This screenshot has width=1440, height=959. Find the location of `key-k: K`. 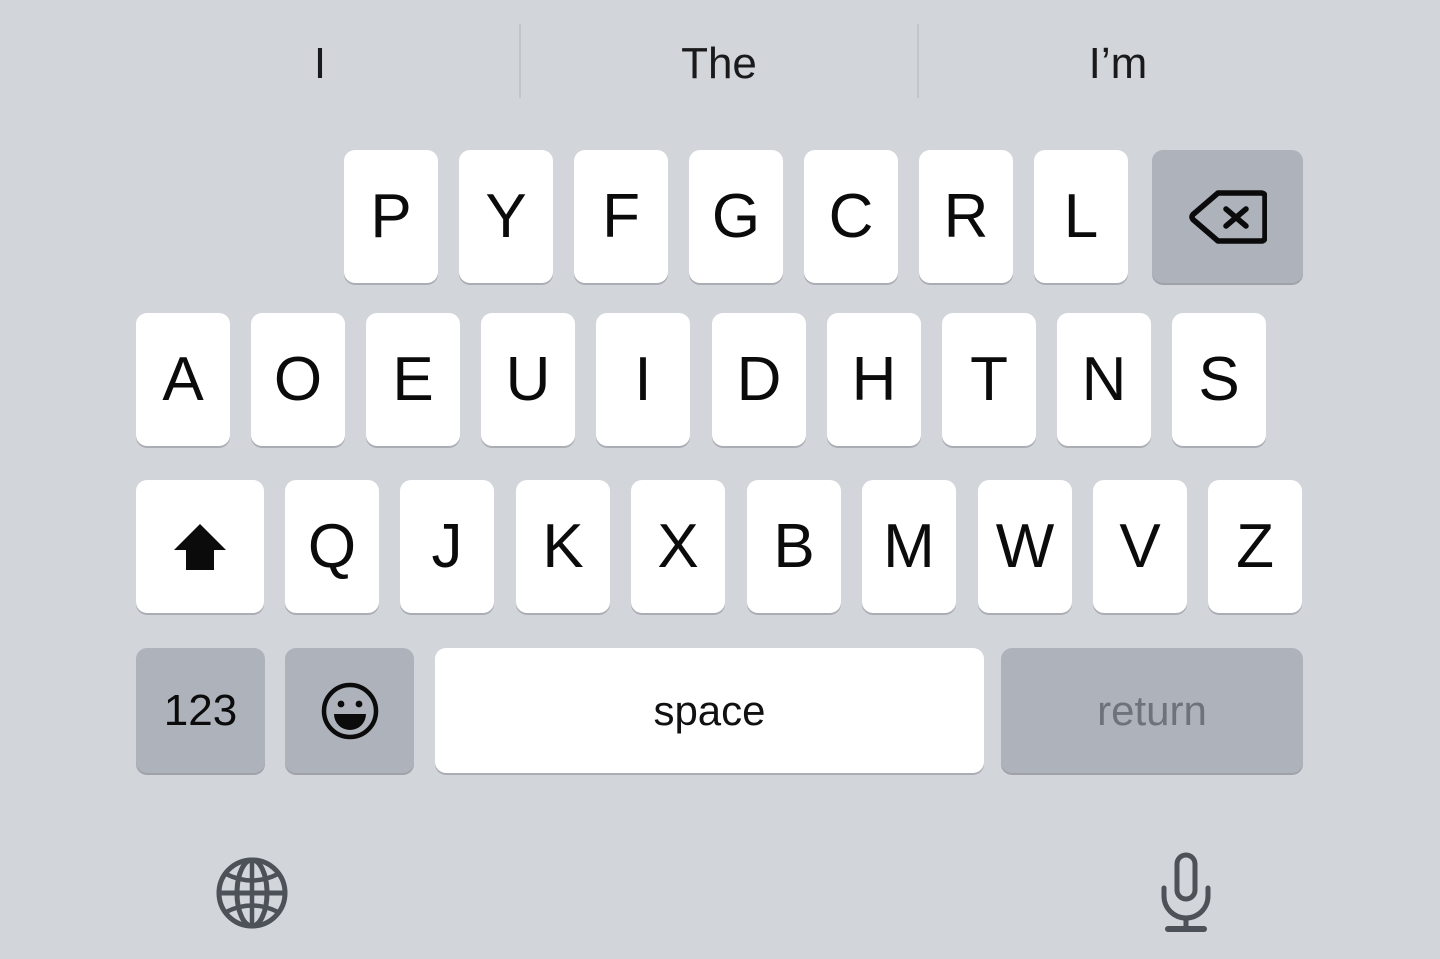

key-k: K is located at coordinates (563, 546).